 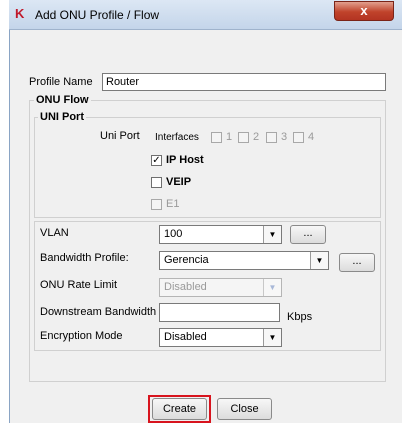 I want to click on close-button: Close, so click(x=244, y=409).